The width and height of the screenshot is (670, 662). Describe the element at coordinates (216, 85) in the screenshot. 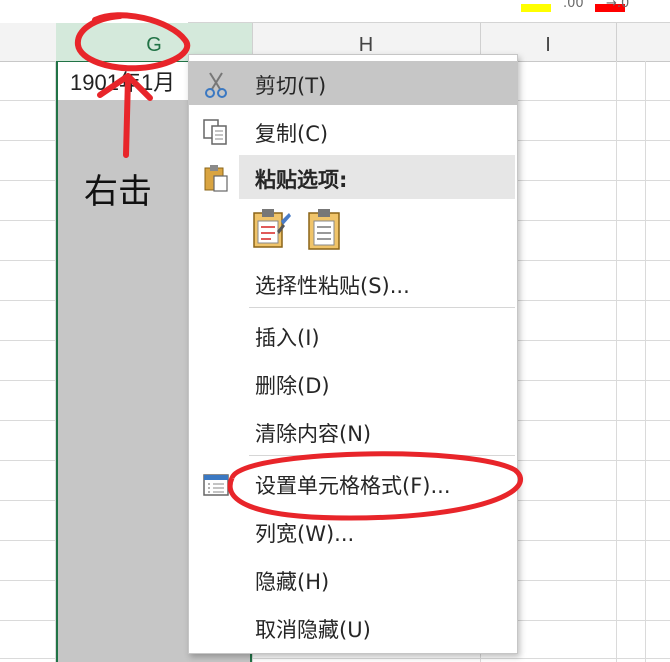

I see `scissors-icon` at that location.